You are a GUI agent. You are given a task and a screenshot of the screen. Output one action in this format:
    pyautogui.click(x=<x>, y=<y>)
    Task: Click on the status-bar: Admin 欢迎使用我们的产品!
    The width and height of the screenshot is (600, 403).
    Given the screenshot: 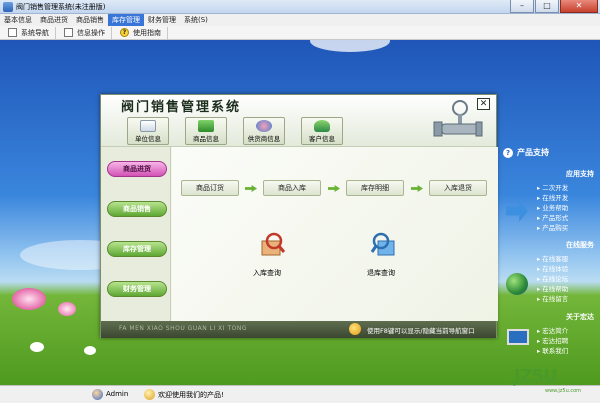 What is the action you would take?
    pyautogui.click(x=300, y=394)
    